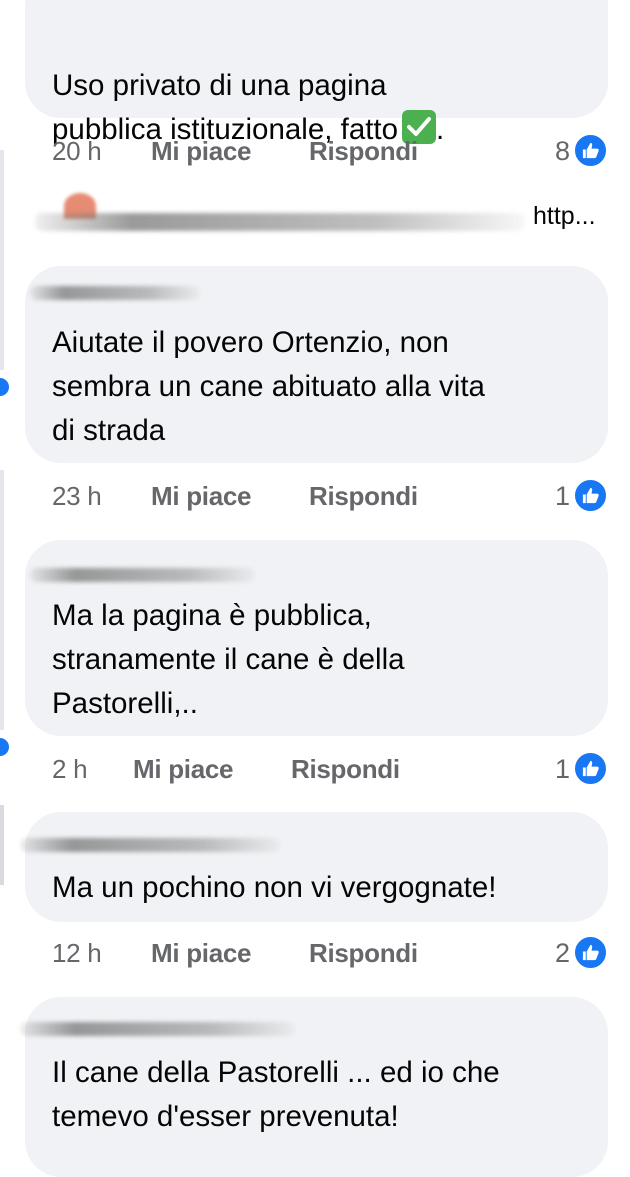 This screenshot has height=1177, width=630. I want to click on like-count: 2, so click(545, 953).